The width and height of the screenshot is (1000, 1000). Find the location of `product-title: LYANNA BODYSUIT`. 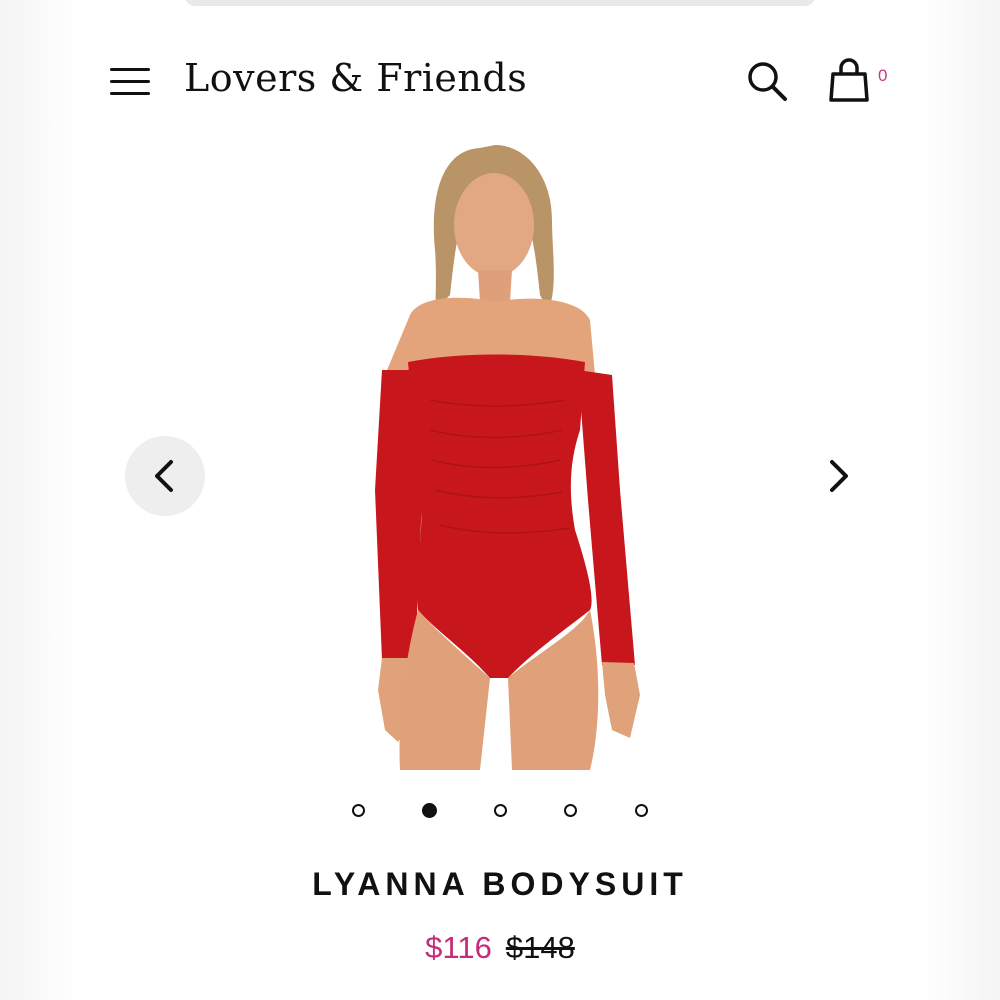

product-title: LYANNA BODYSUIT is located at coordinates (500, 884).